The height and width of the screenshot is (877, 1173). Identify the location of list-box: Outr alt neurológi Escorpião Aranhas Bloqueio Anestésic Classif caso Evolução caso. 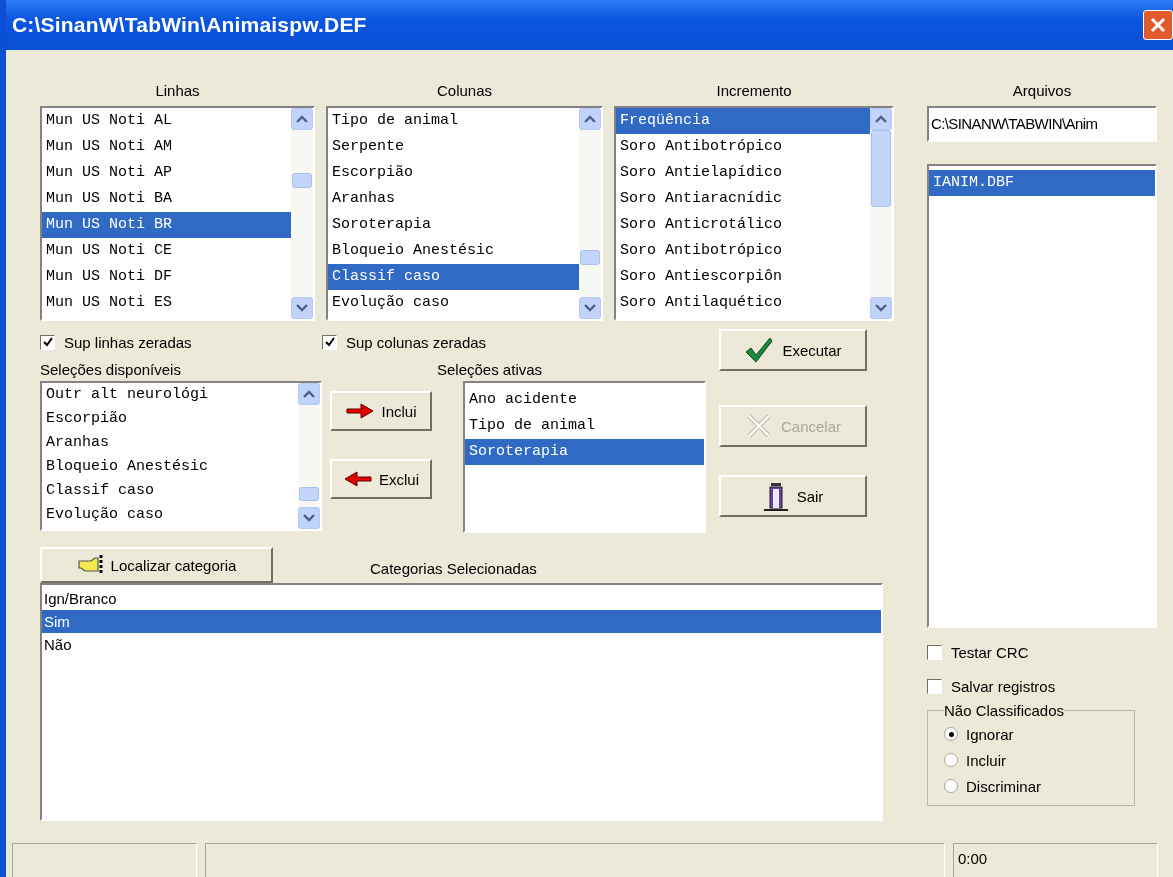
(181, 456).